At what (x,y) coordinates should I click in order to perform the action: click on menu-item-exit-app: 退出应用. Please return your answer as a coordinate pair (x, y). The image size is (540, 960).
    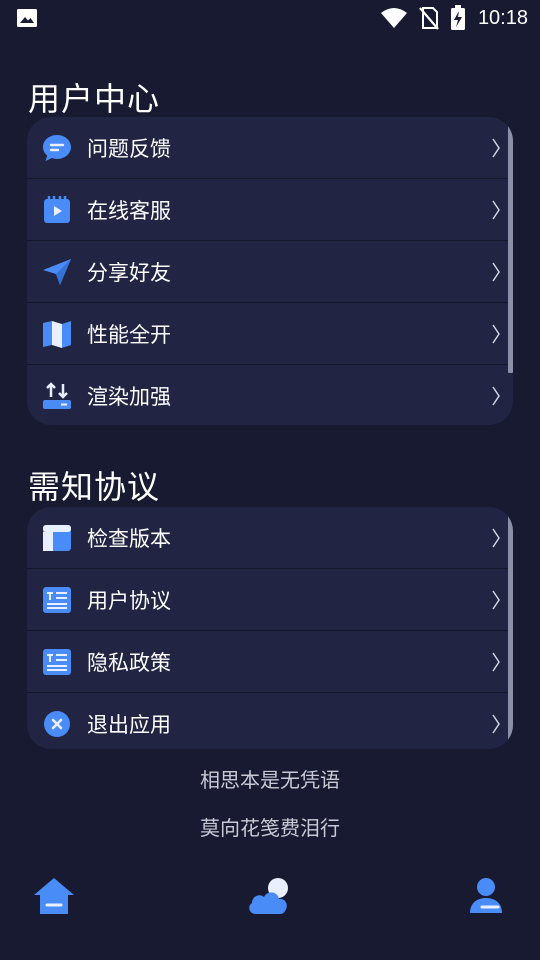
    Looking at the image, I should click on (270, 721).